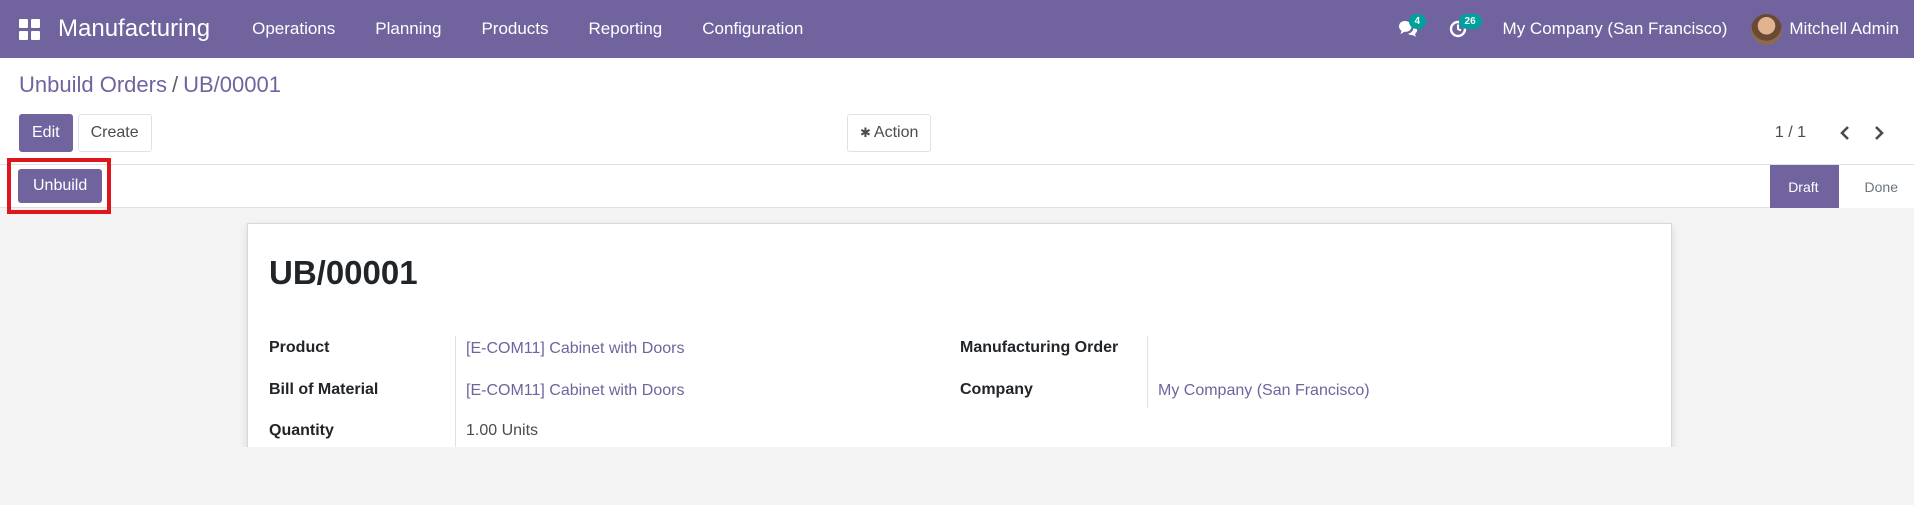  What do you see at coordinates (134, 29) in the screenshot?
I see `app-brand: Manufacturing` at bounding box center [134, 29].